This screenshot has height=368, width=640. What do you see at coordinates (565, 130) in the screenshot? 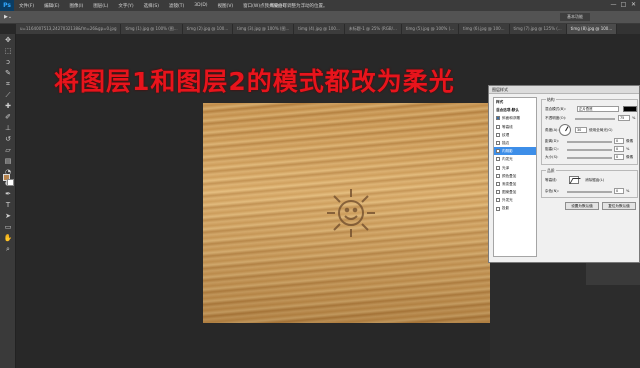
I see `angle-dial` at bounding box center [565, 130].